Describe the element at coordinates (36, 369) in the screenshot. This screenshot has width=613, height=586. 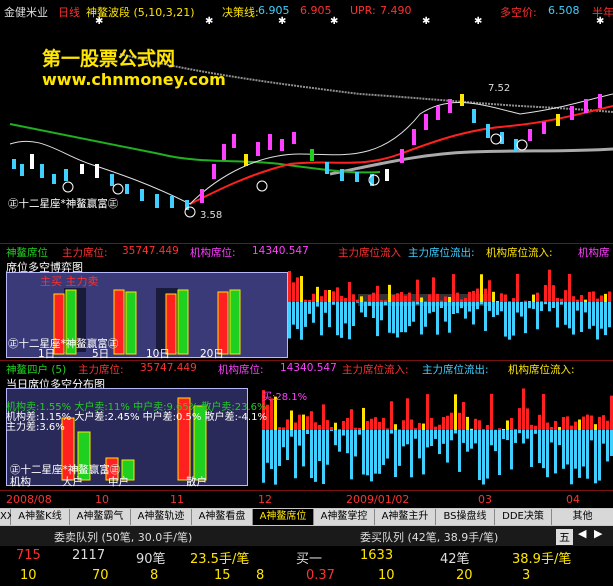
I see `panel3-name: 神鳌四户 (5)` at that location.